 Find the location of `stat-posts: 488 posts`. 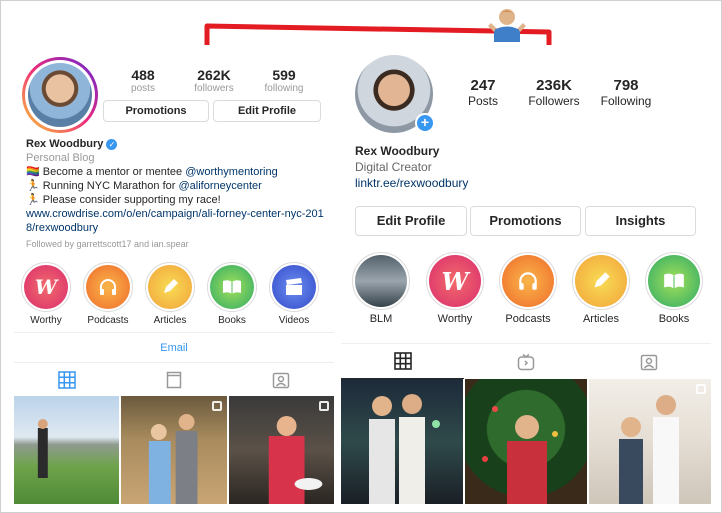

stat-posts: 488 posts is located at coordinates (143, 80).